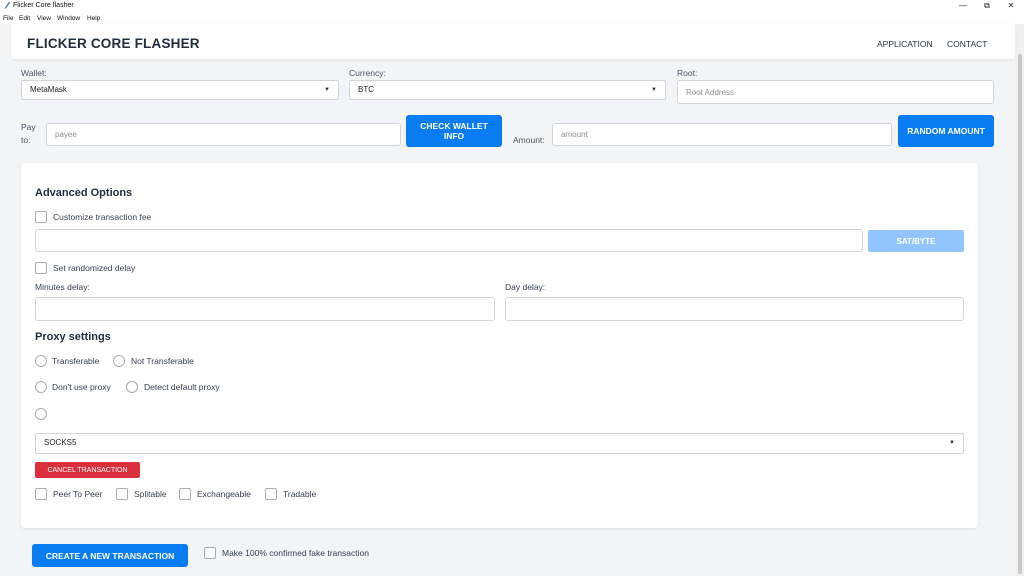  Describe the element at coordinates (68, 18) in the screenshot. I see `menu-window: Window` at that location.